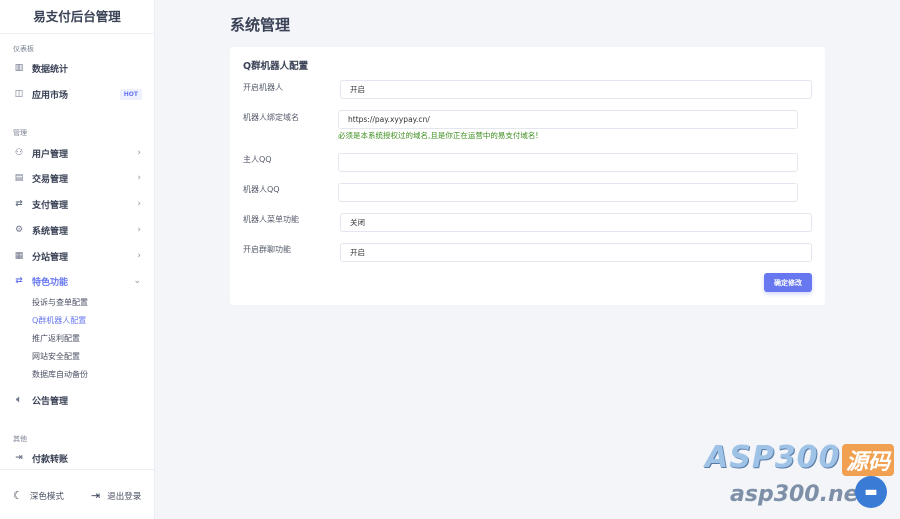  What do you see at coordinates (50, 282) in the screenshot?
I see `label: 特色功能` at bounding box center [50, 282].